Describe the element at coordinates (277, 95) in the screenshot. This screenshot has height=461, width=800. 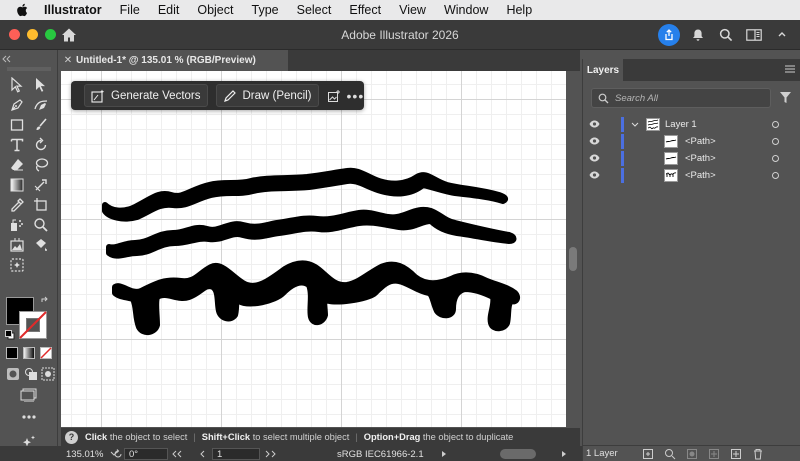
I see `draw-pencil-label: Draw (Pencil)` at that location.